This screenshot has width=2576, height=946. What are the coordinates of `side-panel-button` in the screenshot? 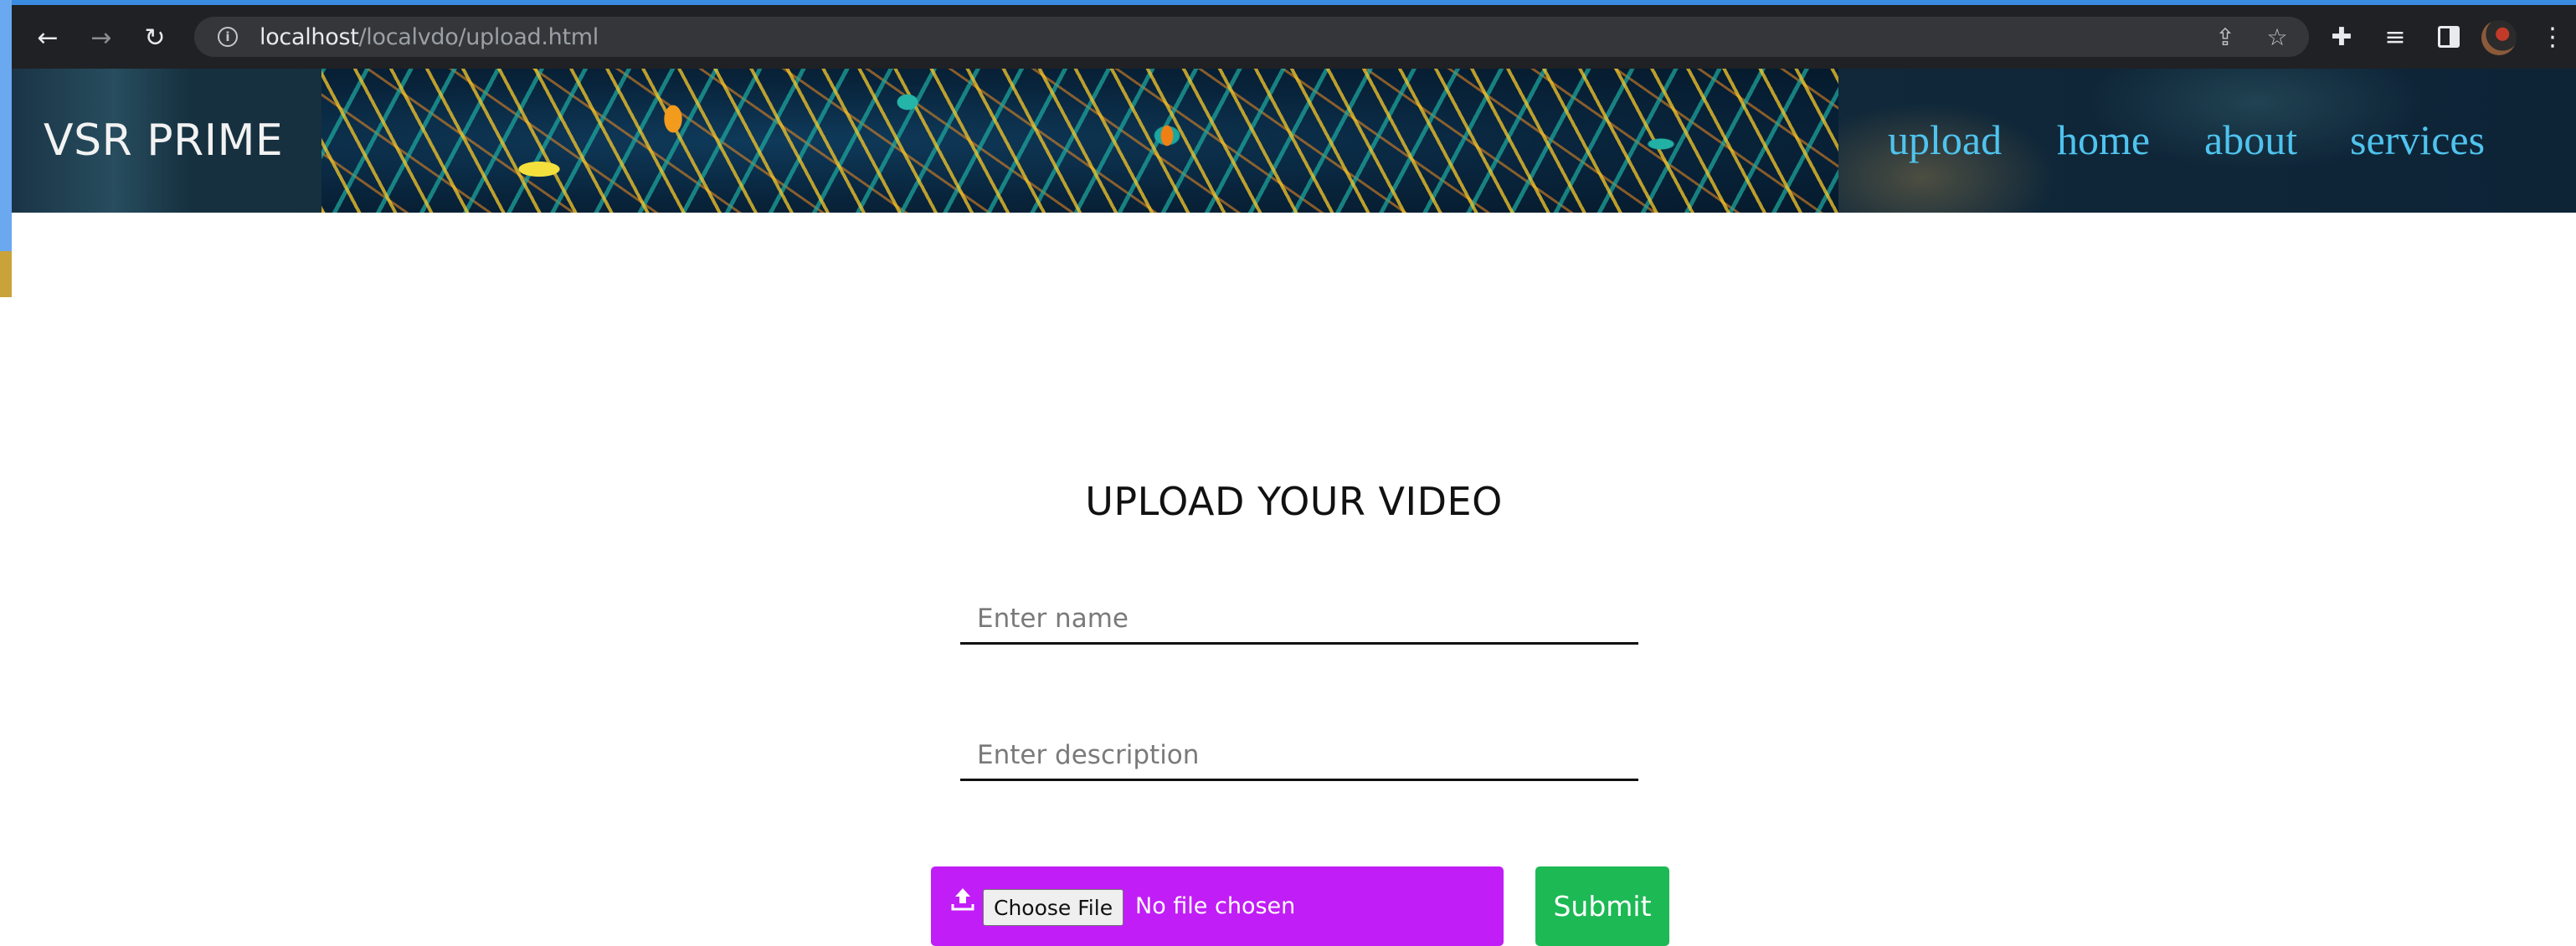 It's located at (2449, 36).